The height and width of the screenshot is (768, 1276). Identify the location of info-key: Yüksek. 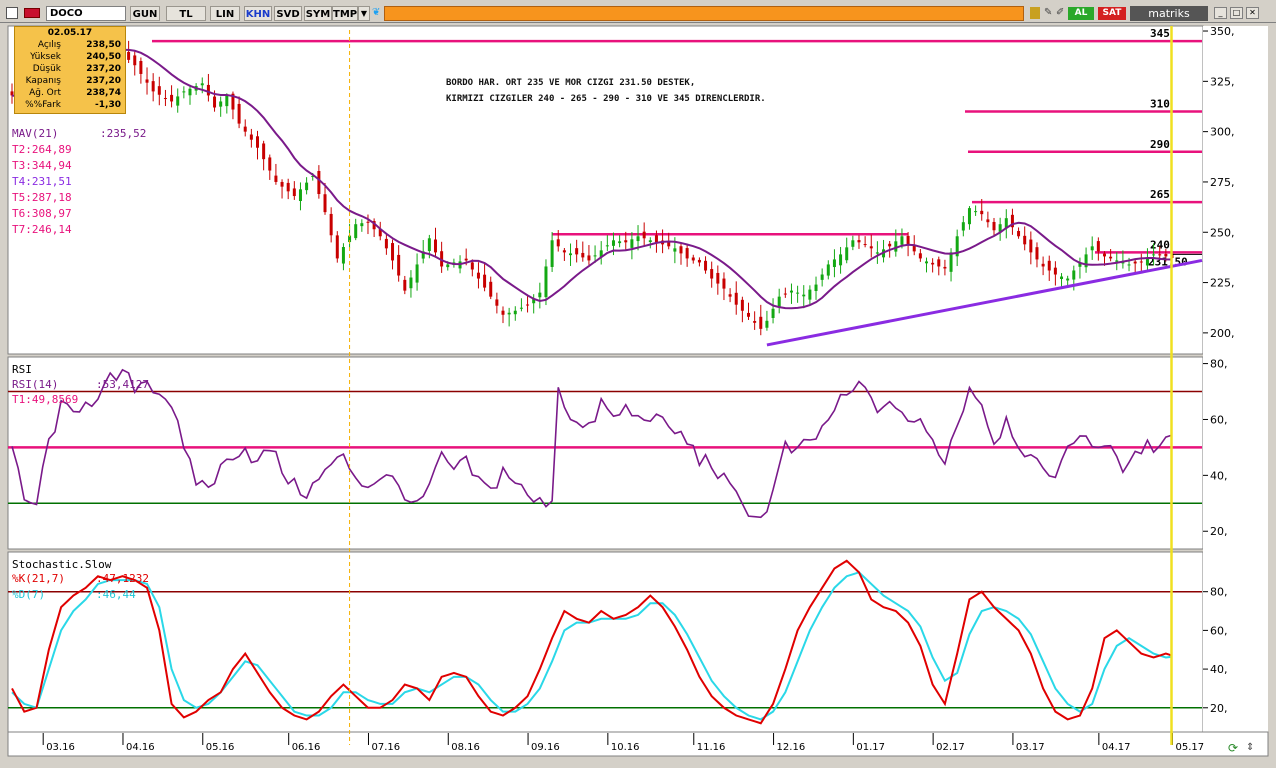
(45, 57).